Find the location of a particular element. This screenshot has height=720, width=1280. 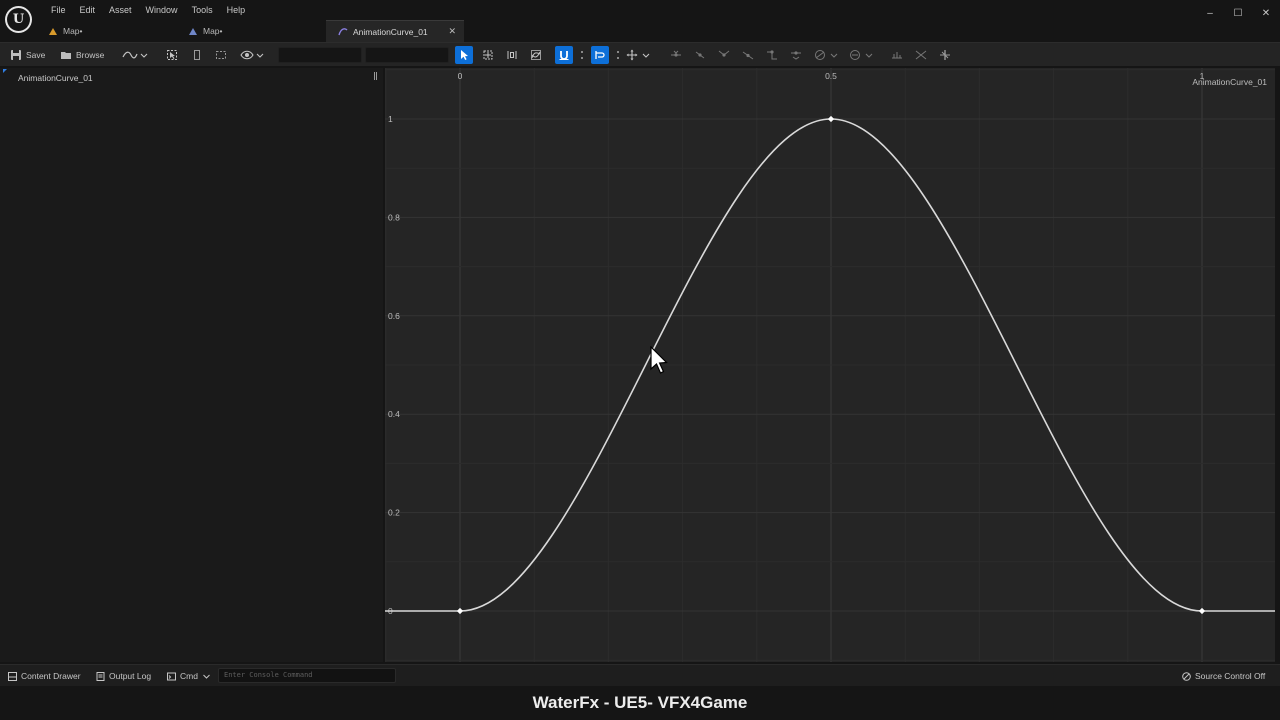

tab-label: Map• is located at coordinates (73, 31).